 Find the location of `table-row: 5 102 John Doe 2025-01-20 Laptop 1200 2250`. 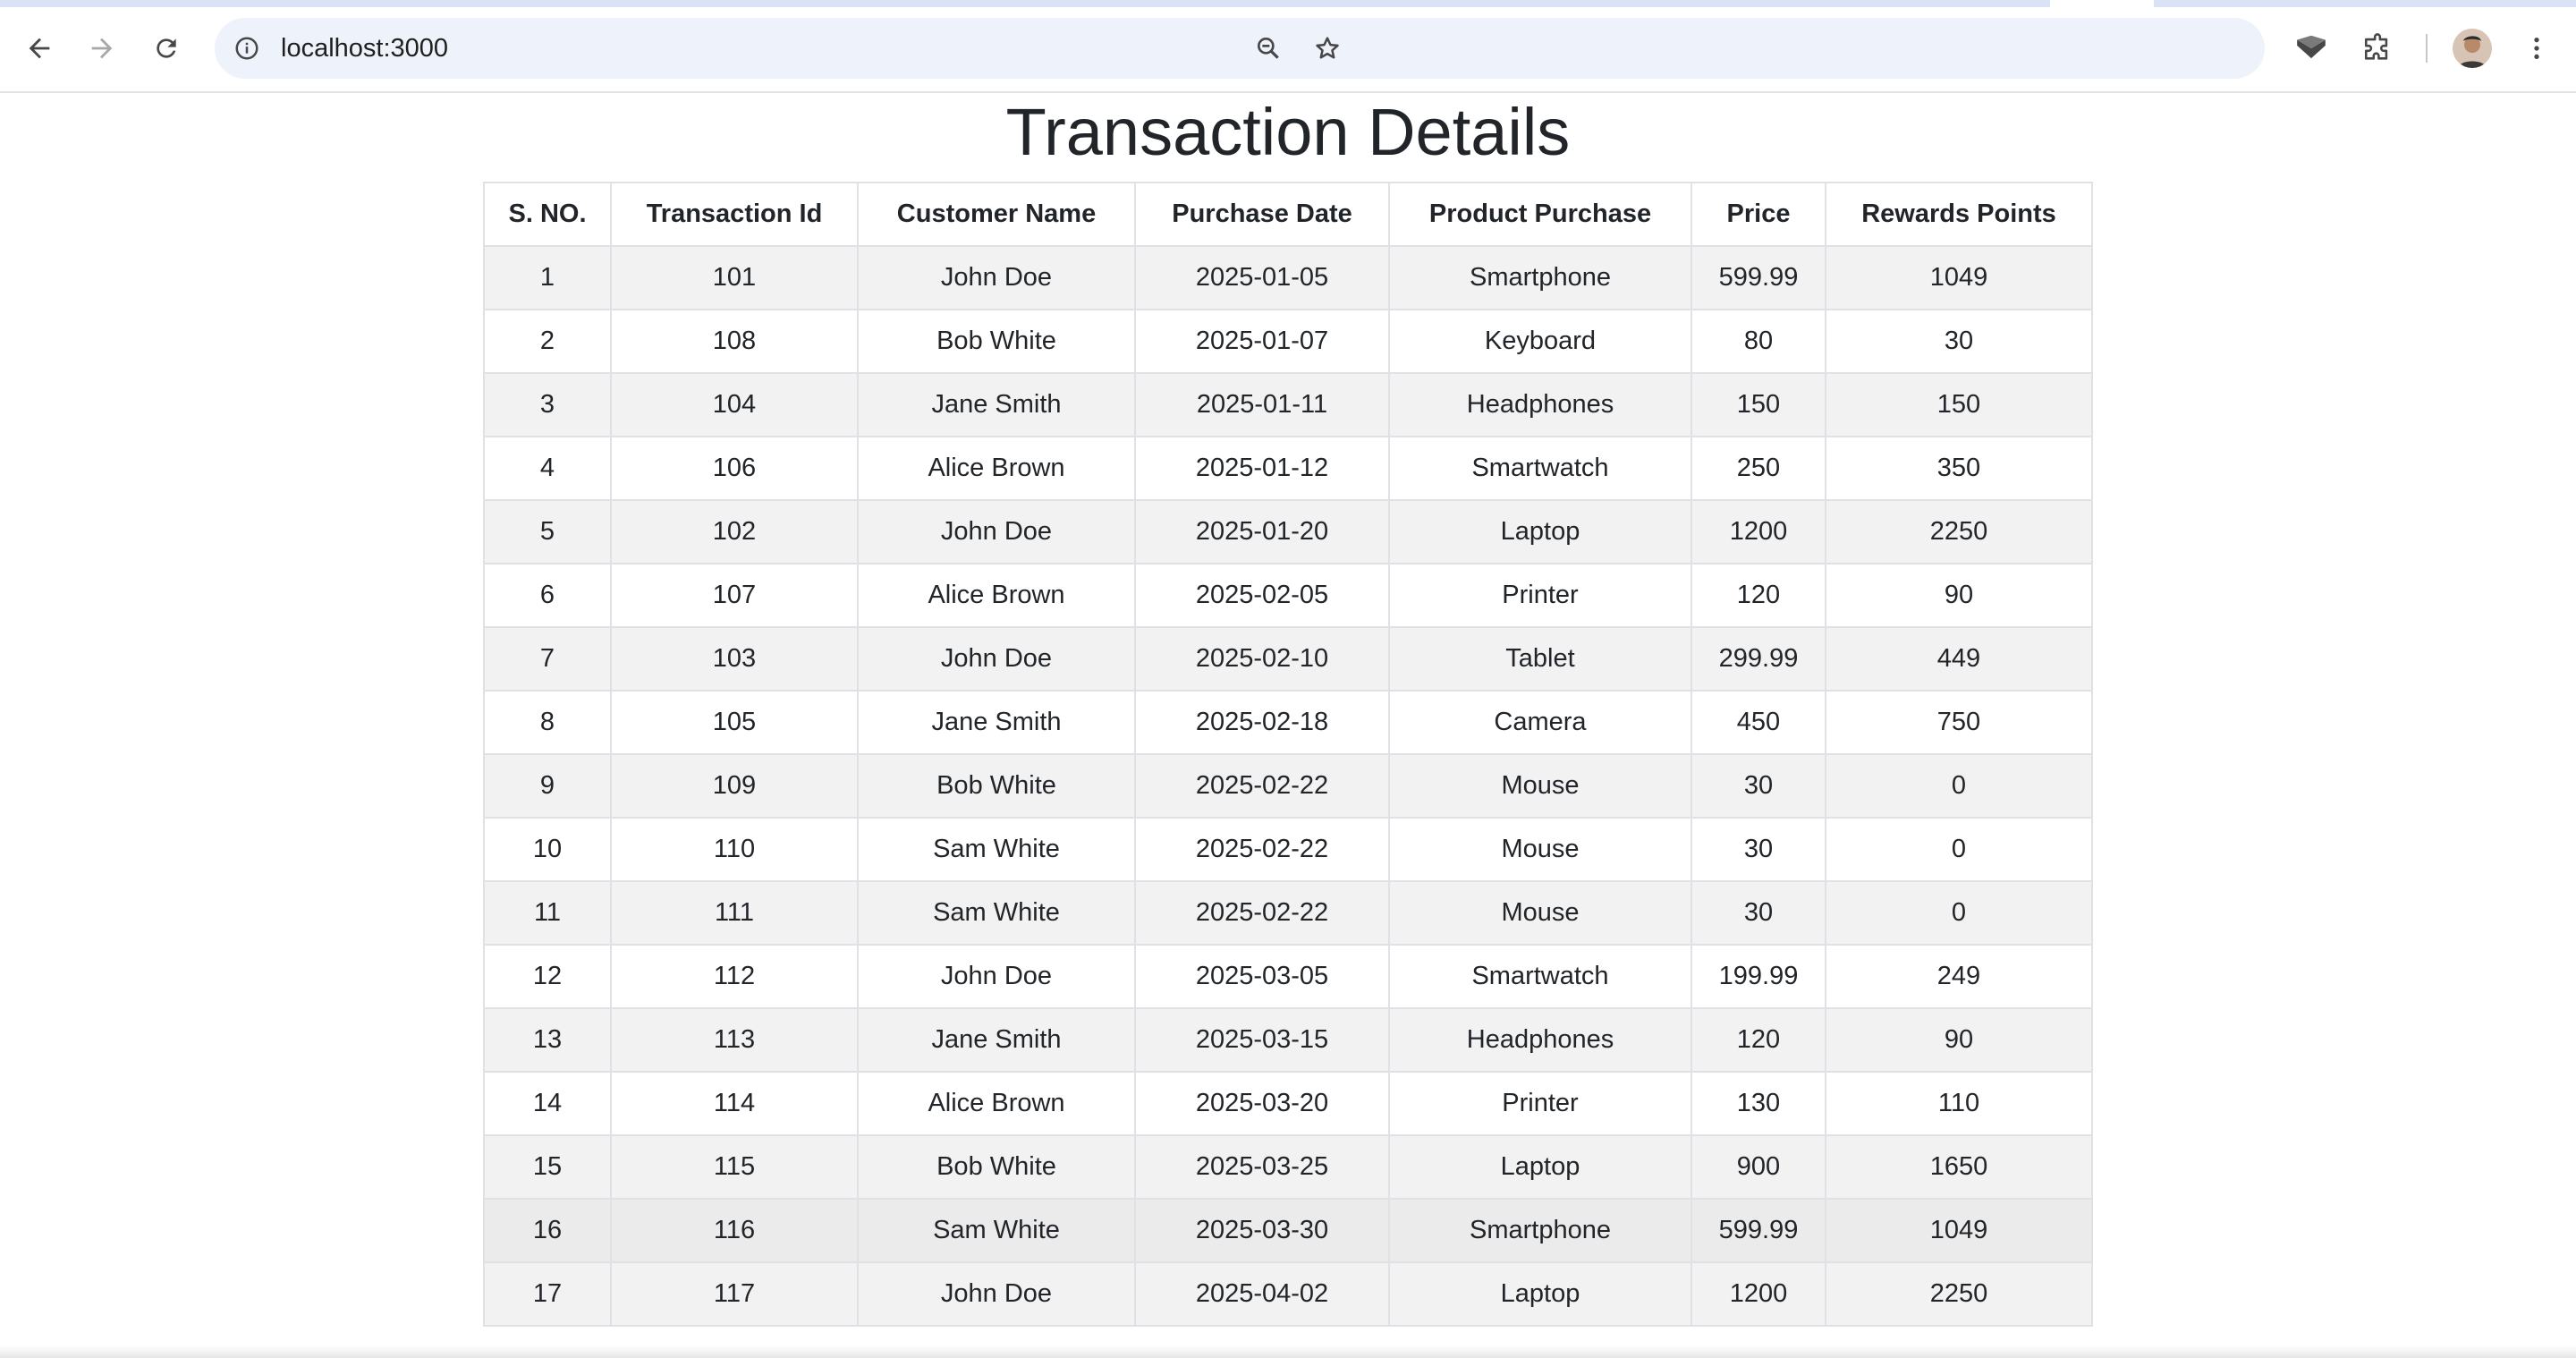

table-row: 5 102 John Doe 2025-01-20 Laptop 1200 2250 is located at coordinates (1288, 531).